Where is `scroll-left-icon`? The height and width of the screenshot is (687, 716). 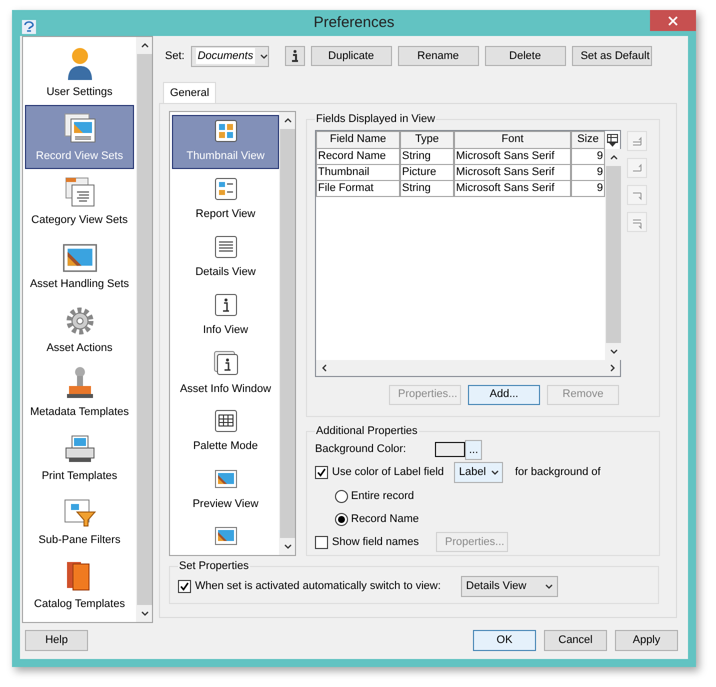 scroll-left-icon is located at coordinates (324, 367).